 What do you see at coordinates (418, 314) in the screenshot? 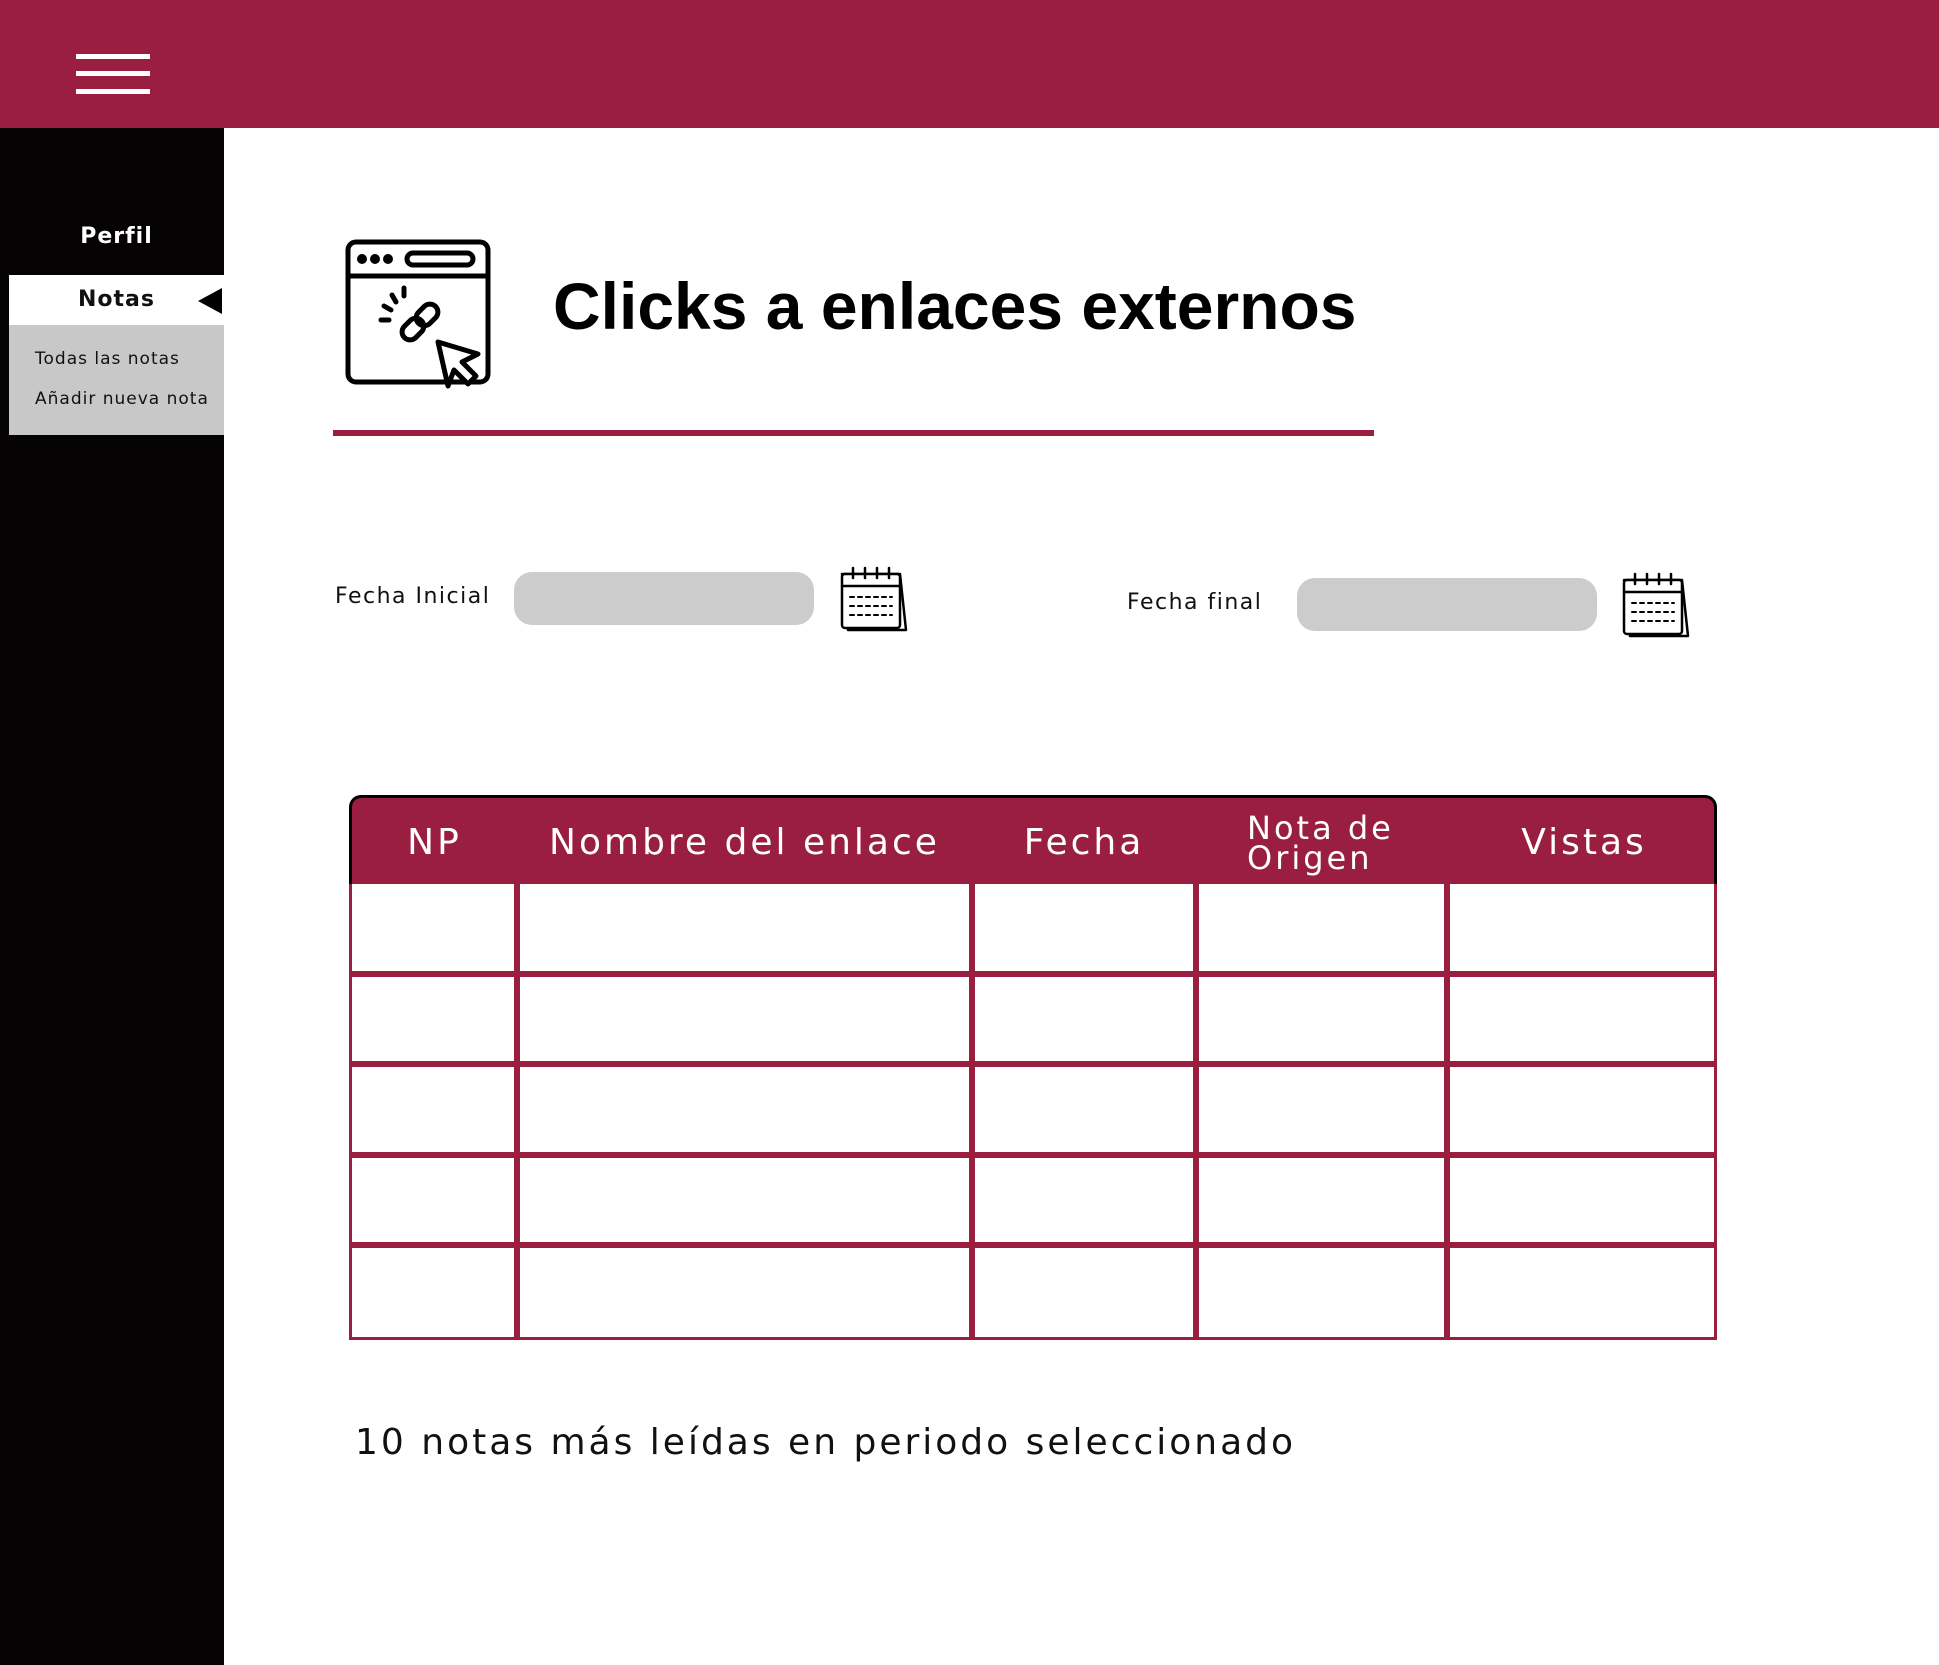
I see `browser-link-click-icon` at bounding box center [418, 314].